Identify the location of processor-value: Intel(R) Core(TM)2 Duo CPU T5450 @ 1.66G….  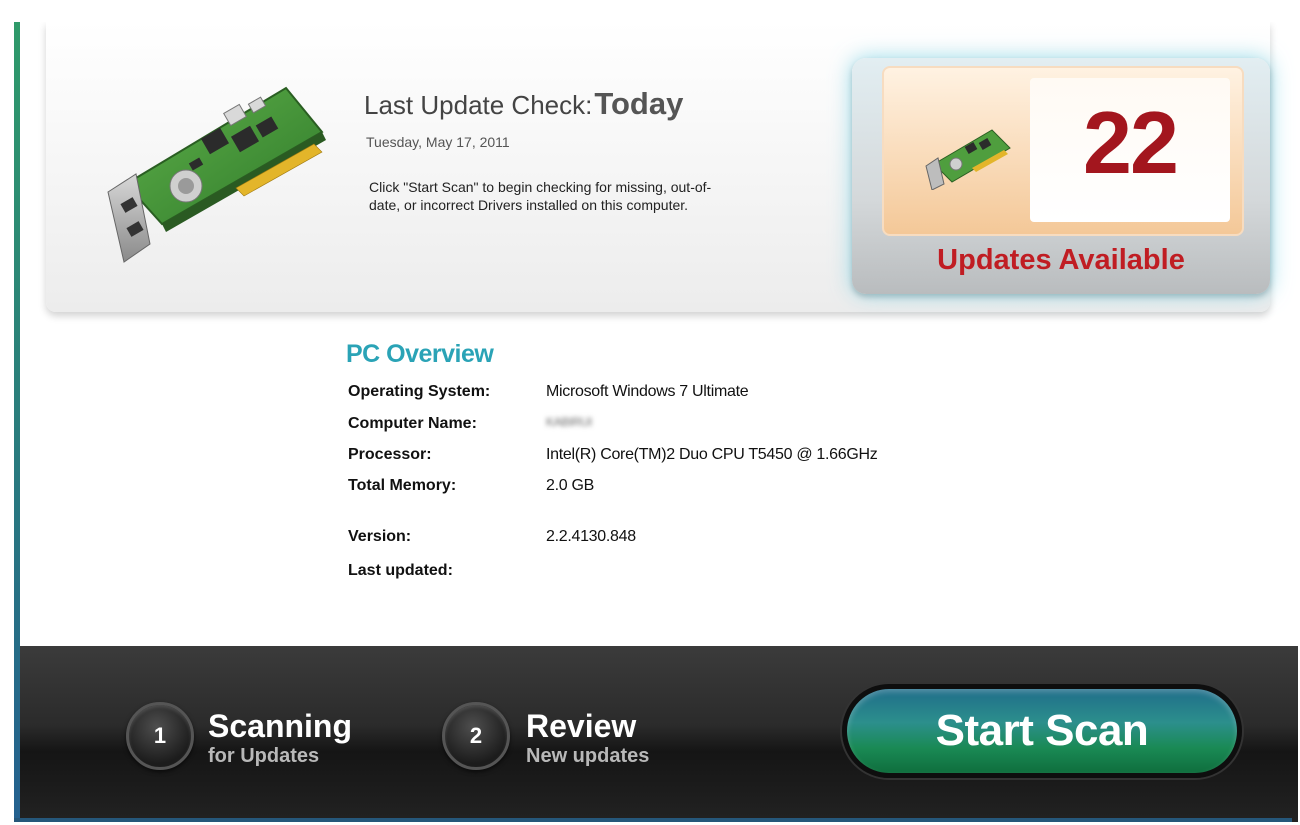
(712, 454).